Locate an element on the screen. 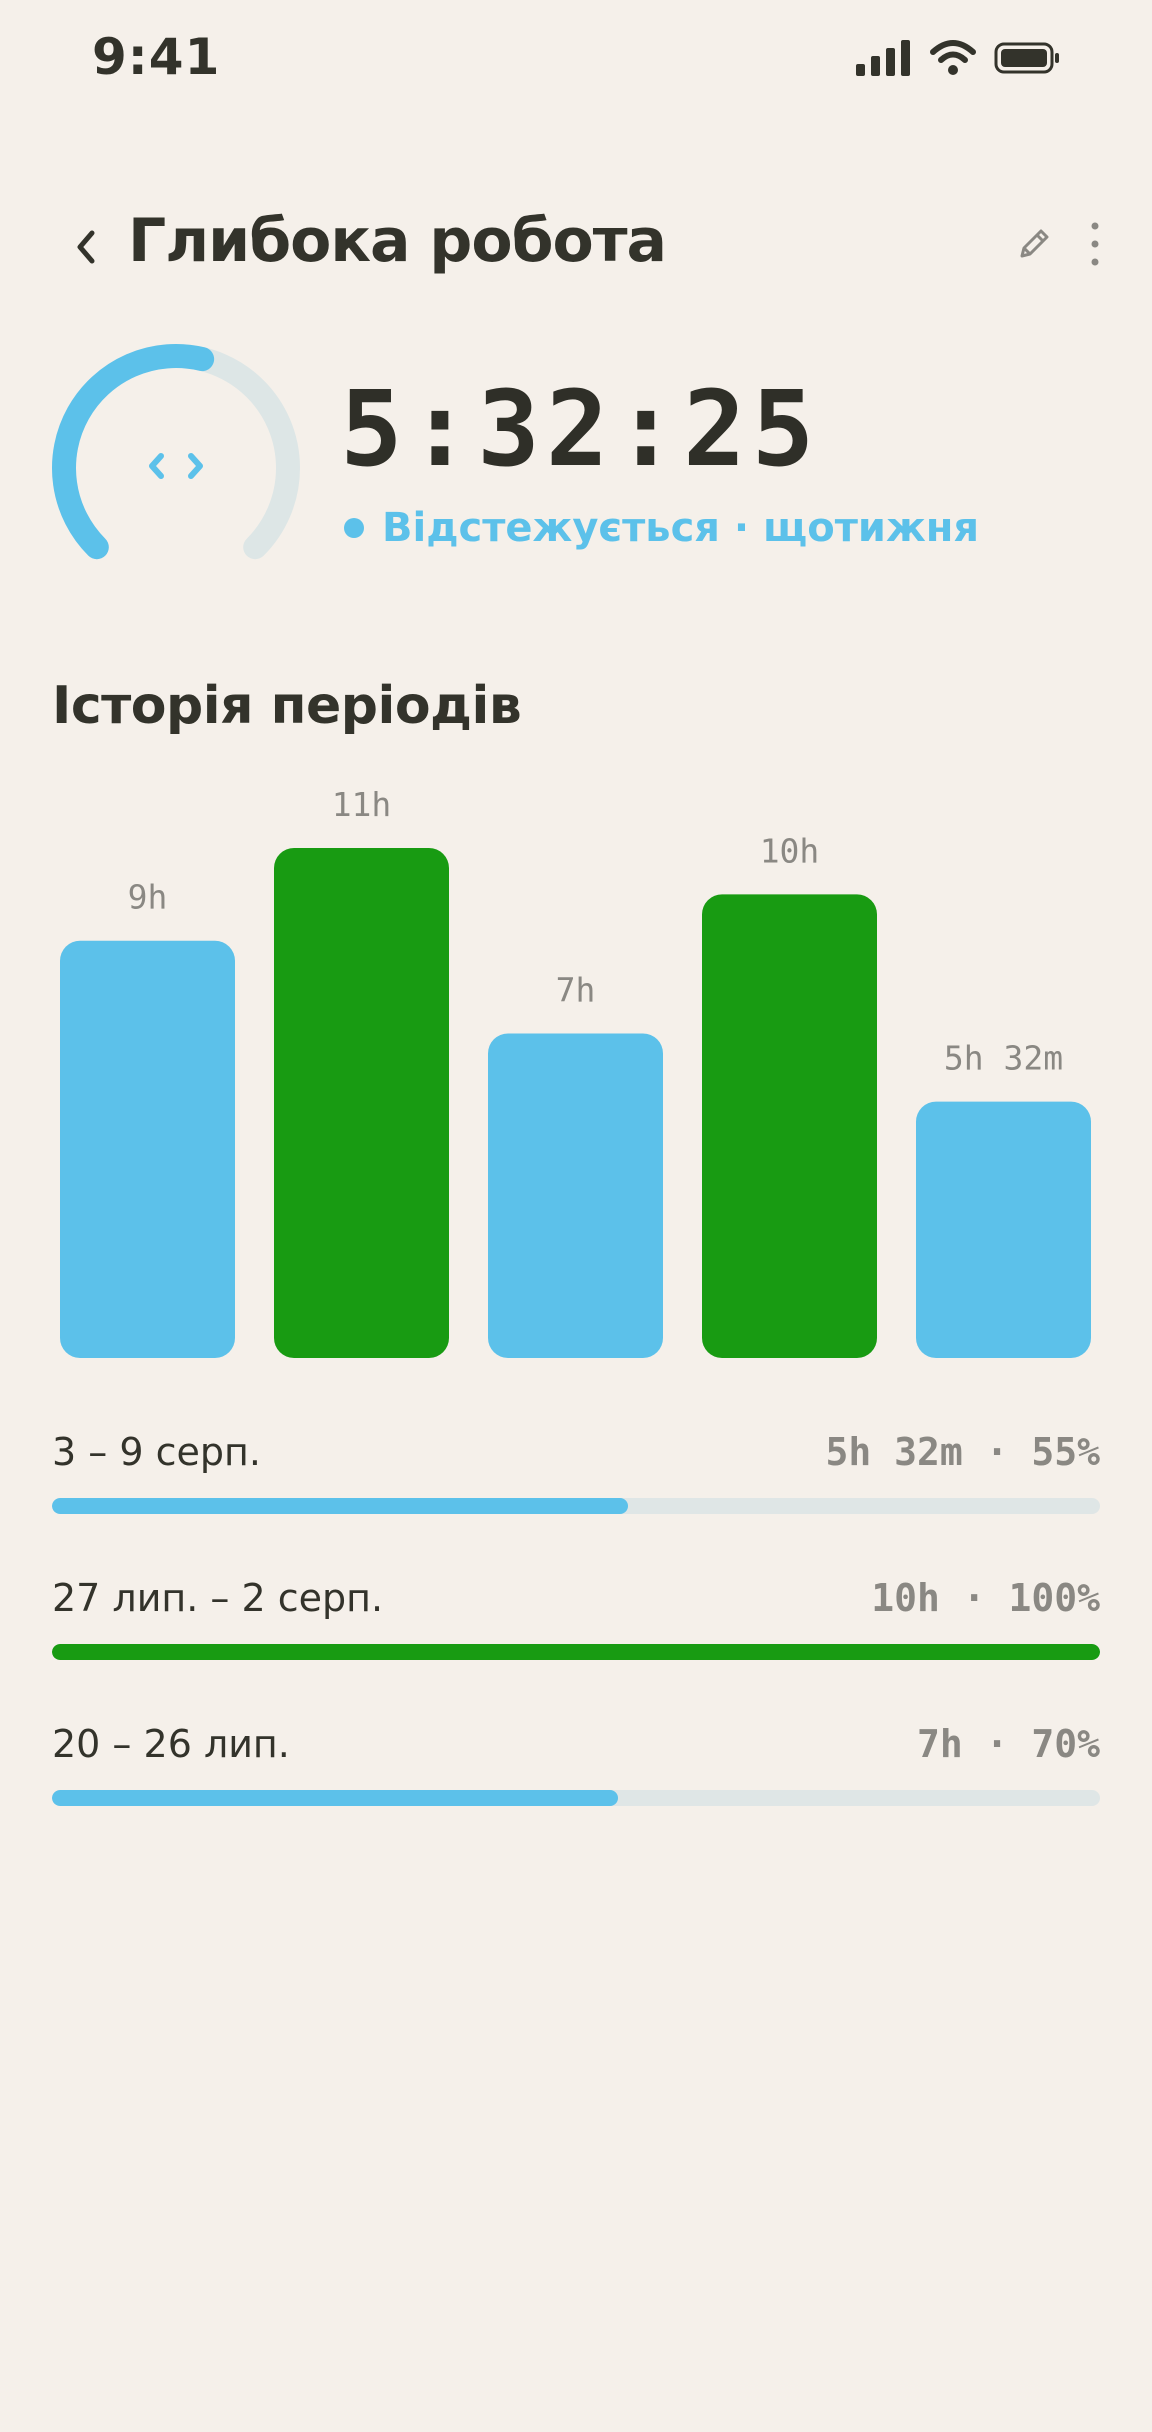  ring-progress is located at coordinates (133, 452).